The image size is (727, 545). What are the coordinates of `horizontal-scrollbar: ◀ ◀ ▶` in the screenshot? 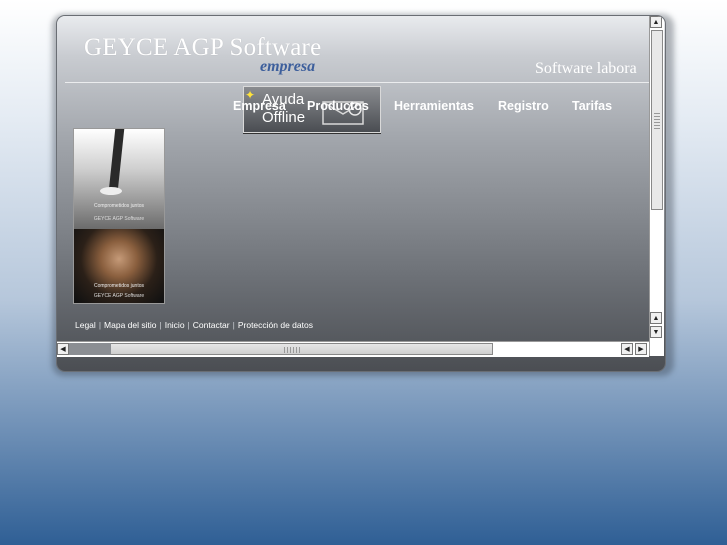 It's located at (353, 349).